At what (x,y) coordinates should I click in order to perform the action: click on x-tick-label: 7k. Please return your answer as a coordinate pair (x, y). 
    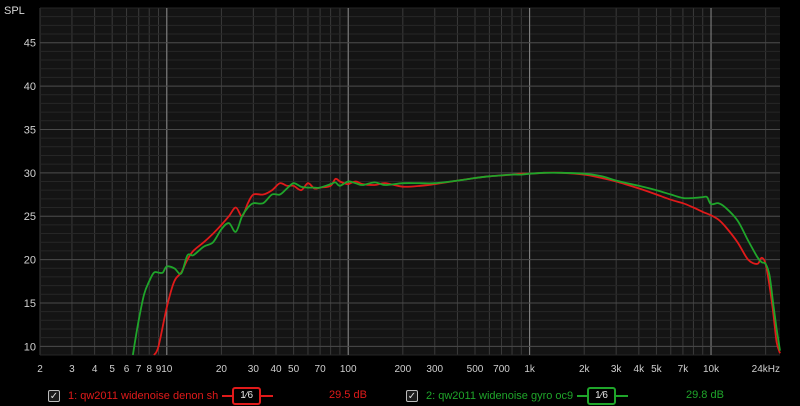
    Looking at the image, I should click on (684, 369).